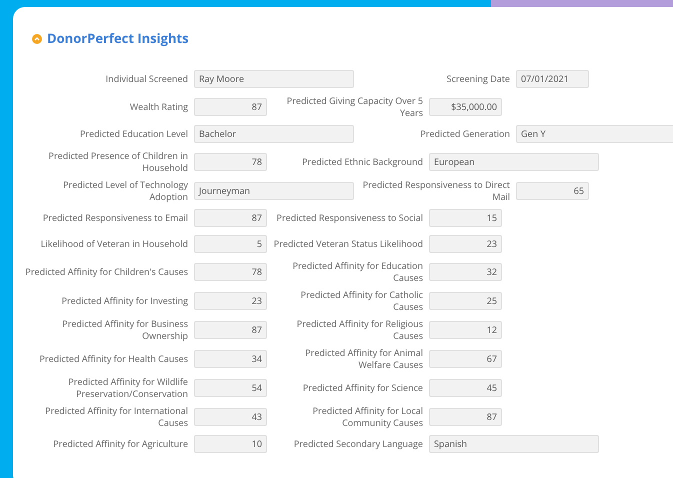 The height and width of the screenshot is (478, 673). What do you see at coordinates (362, 388) in the screenshot?
I see `field-label: Predicted Affinity for Science` at bounding box center [362, 388].